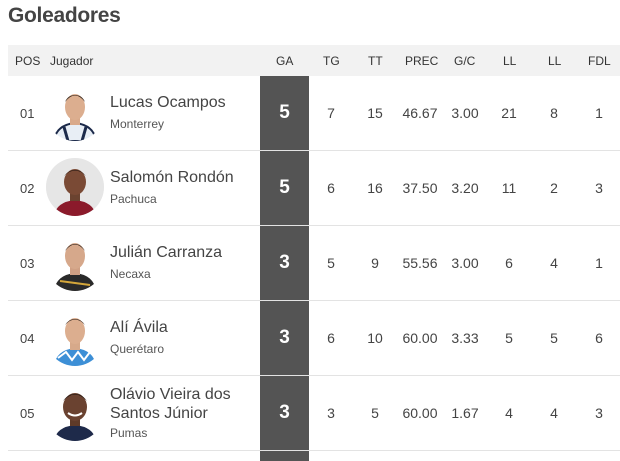 The height and width of the screenshot is (461, 620). I want to click on prec-value: 55.56, so click(420, 263).